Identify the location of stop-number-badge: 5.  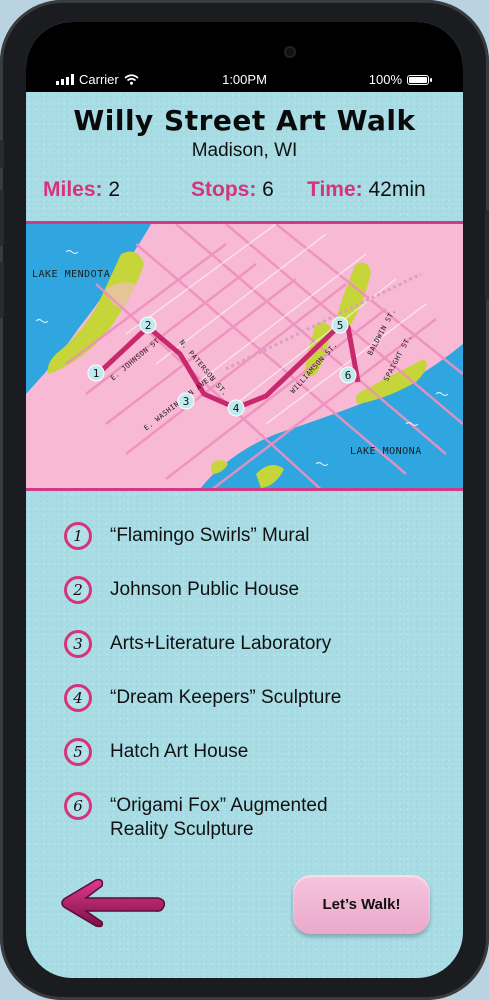
(78, 752).